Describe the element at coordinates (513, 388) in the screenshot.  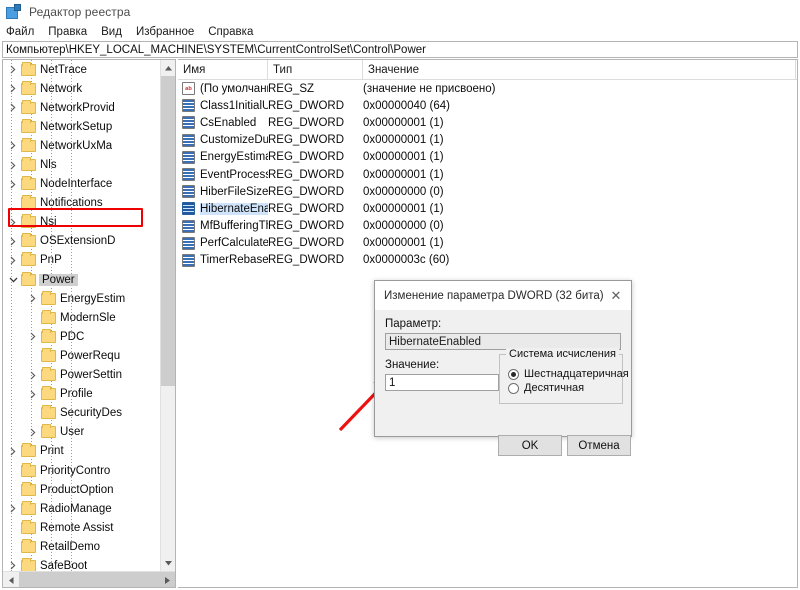
I see `radio-decimal-icon` at that location.